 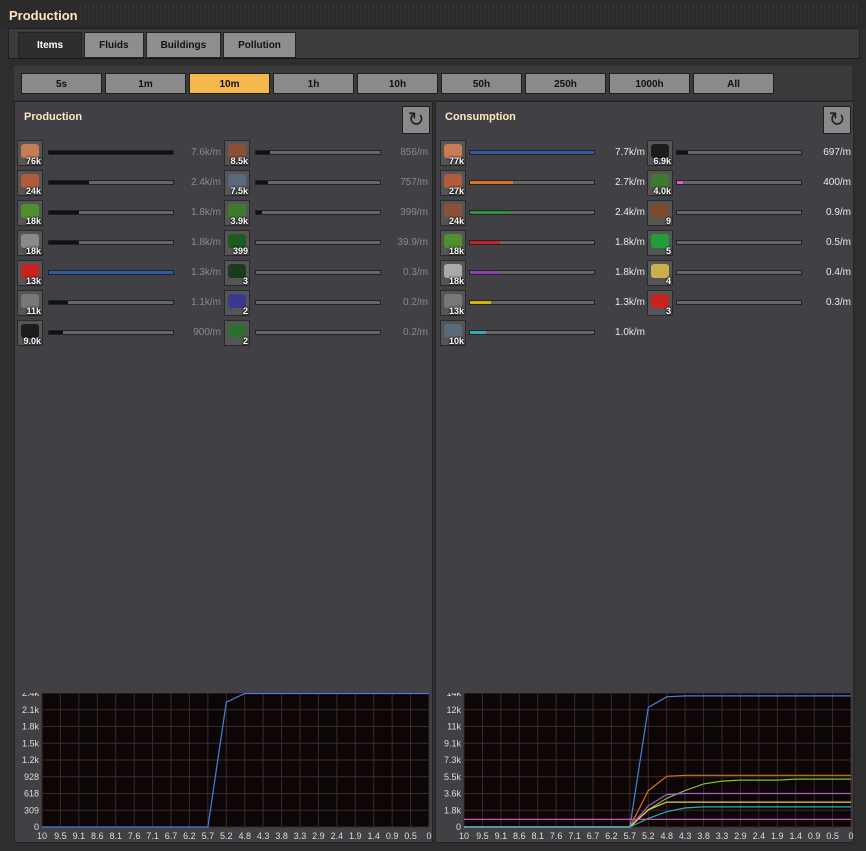 What do you see at coordinates (464, 836) in the screenshot?
I see `x-tick-label: 10` at bounding box center [464, 836].